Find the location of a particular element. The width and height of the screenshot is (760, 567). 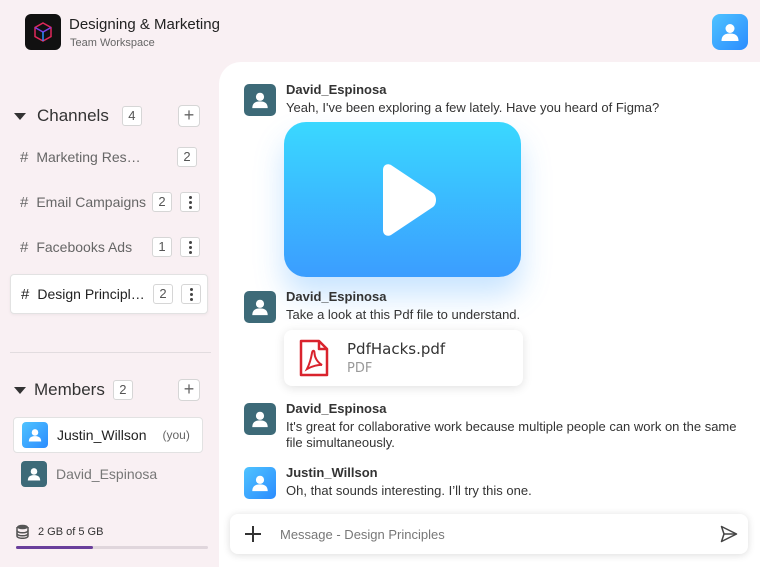

pdf-attachment: PdfHacks.pdf PDF is located at coordinates (403, 358).